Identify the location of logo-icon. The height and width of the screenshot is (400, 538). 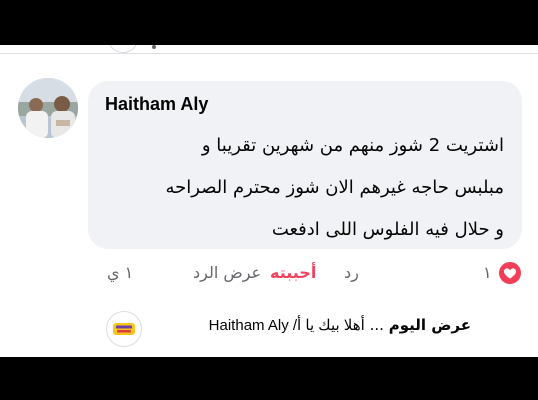
(124, 329).